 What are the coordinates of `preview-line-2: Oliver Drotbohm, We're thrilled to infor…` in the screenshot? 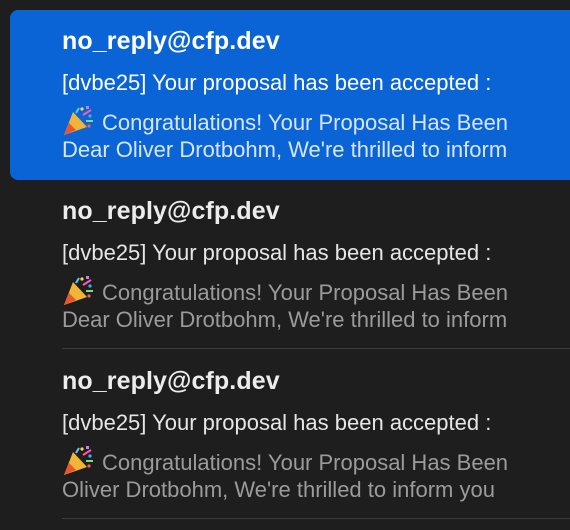 It's located at (278, 489).